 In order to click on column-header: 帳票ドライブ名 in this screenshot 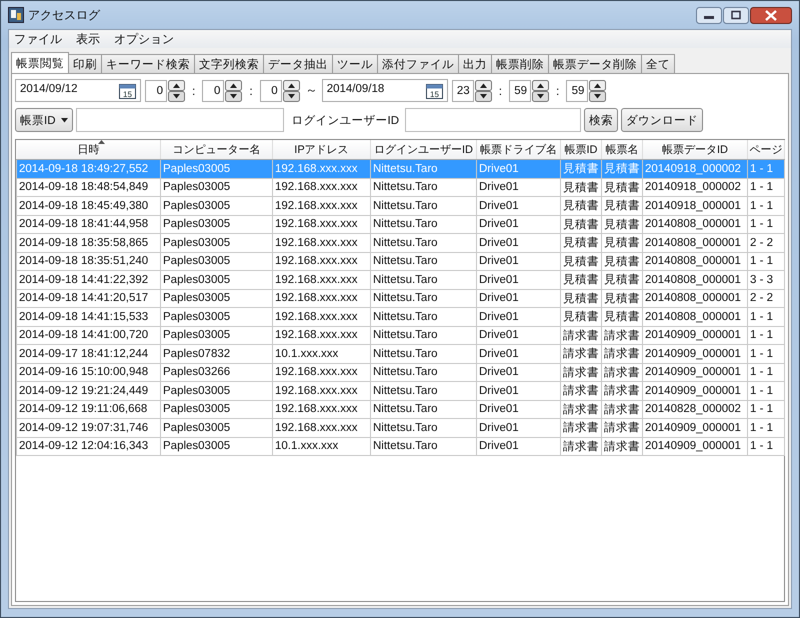, I will do `click(518, 150)`.